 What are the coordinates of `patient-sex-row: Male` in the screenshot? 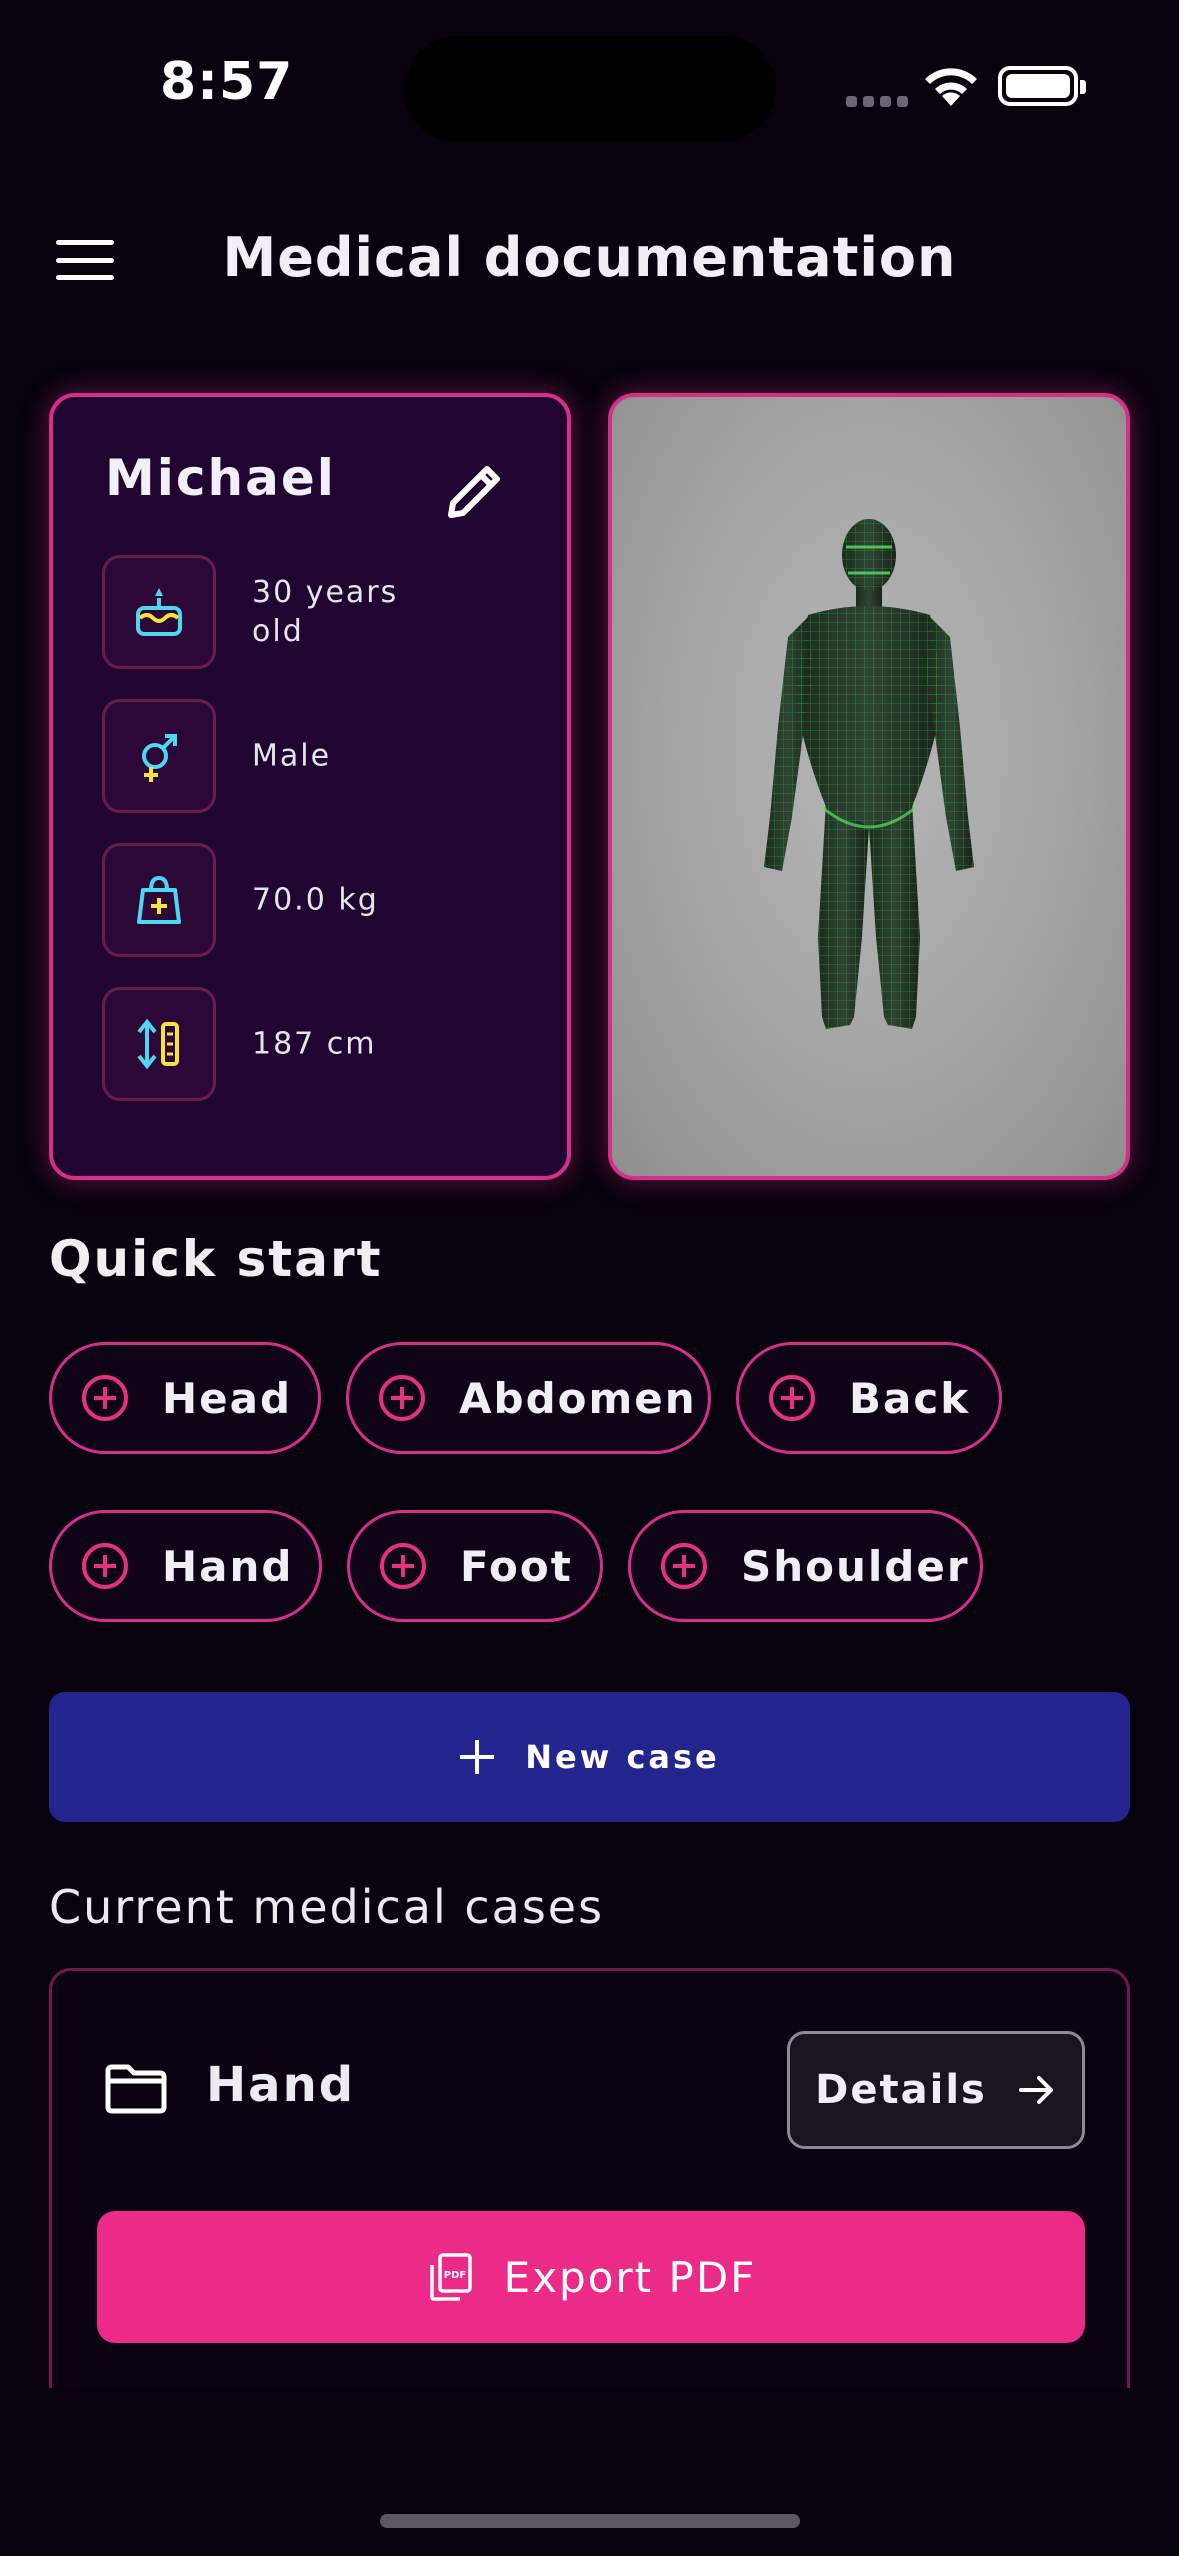 It's located at (312, 756).